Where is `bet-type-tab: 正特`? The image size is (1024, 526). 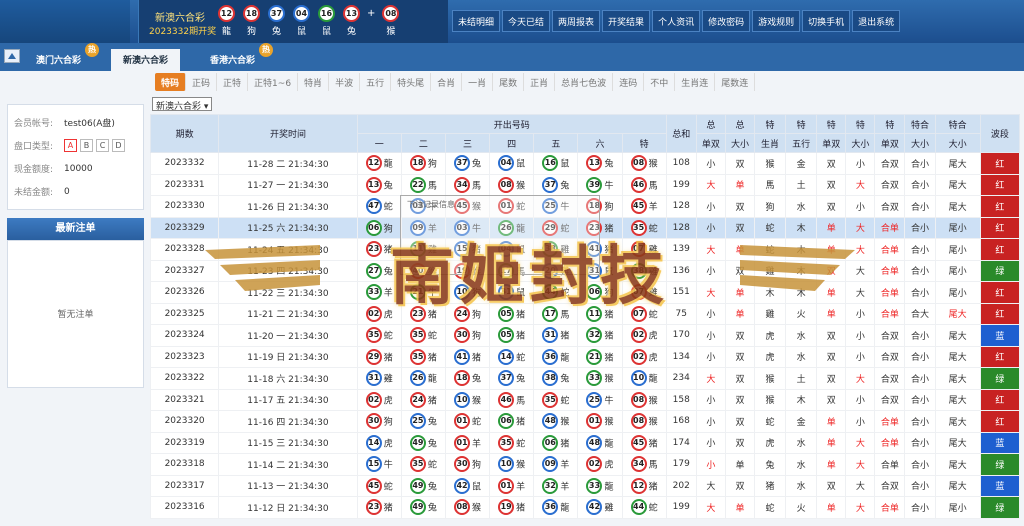
bet-type-tab: 正特 is located at coordinates (233, 82).